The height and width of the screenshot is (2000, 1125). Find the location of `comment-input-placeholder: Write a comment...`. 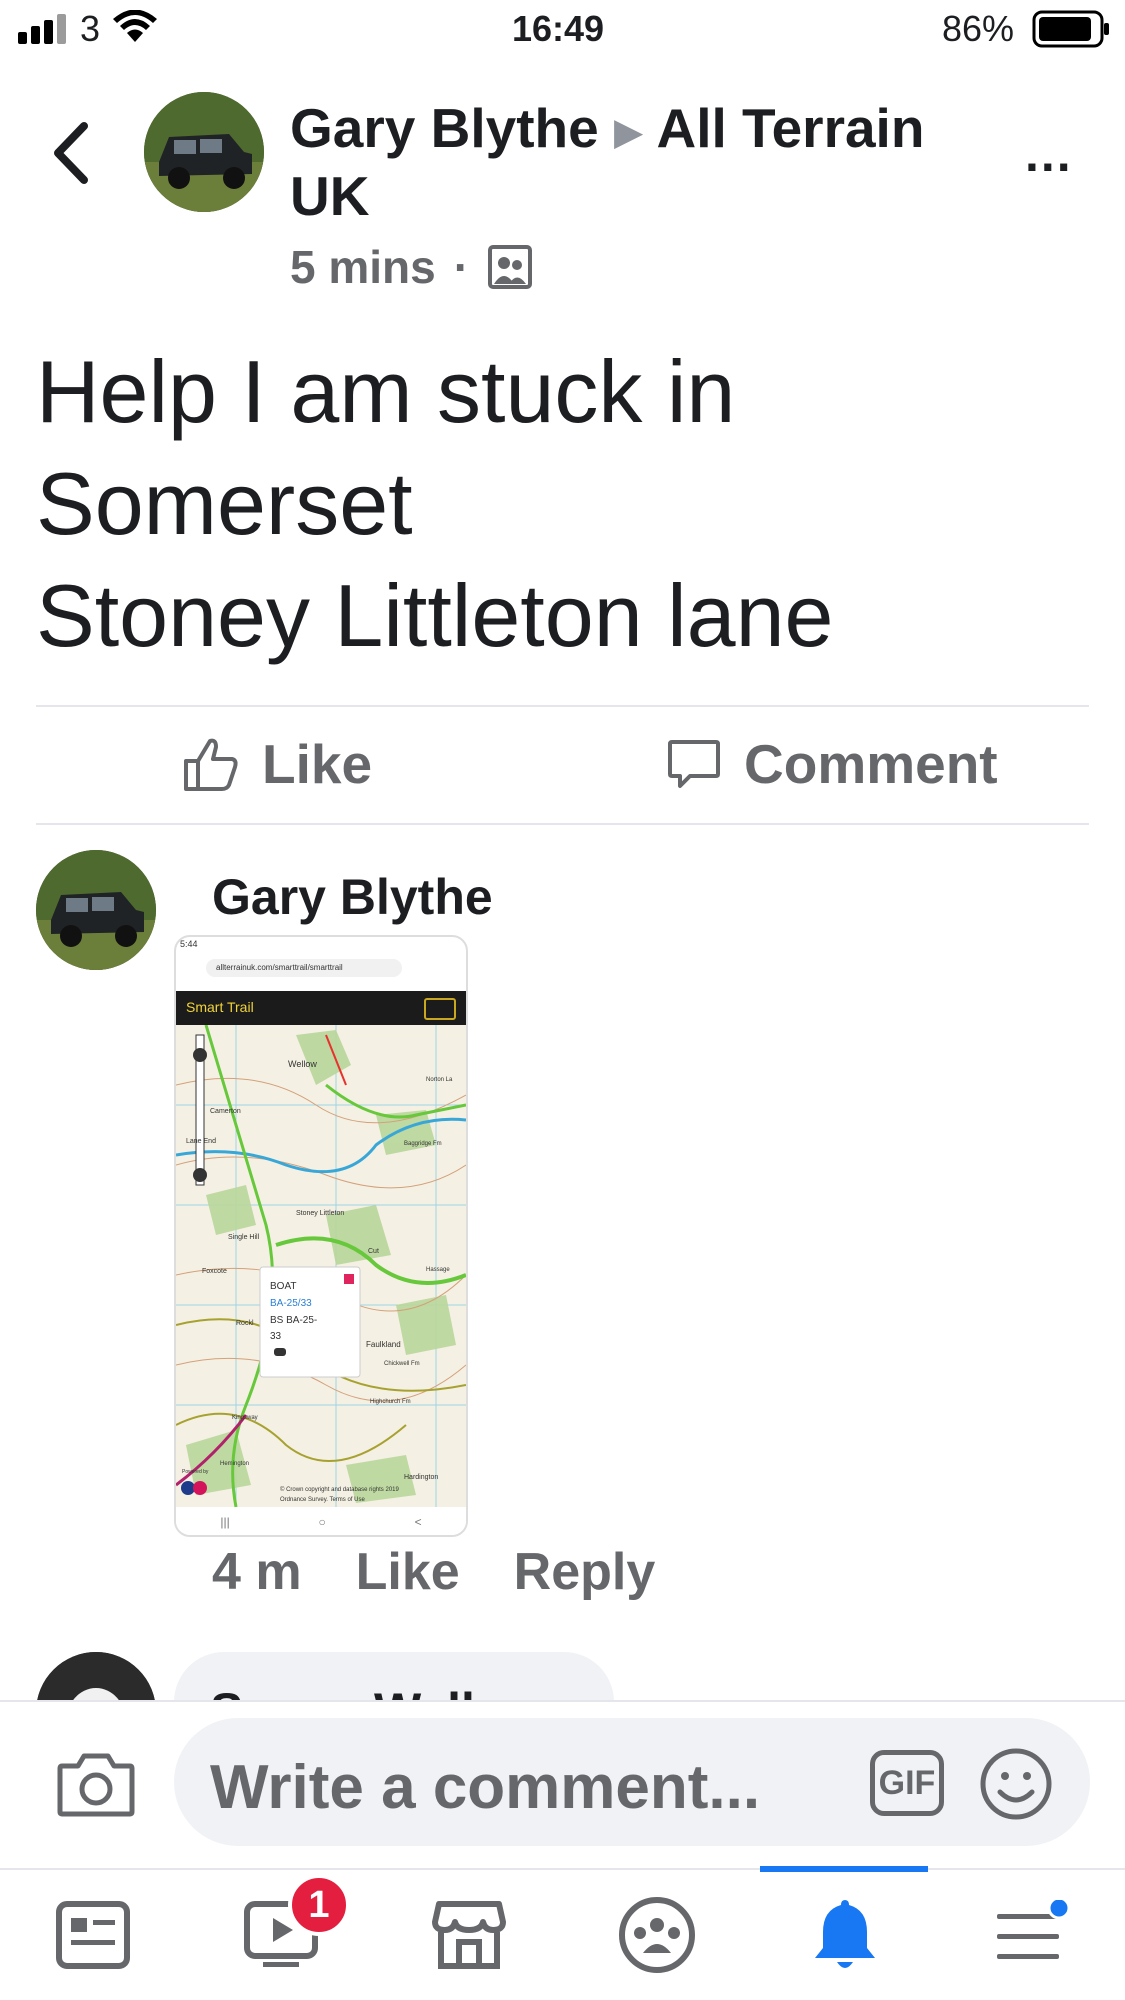

comment-input-placeholder: Write a comment... is located at coordinates (485, 1787).